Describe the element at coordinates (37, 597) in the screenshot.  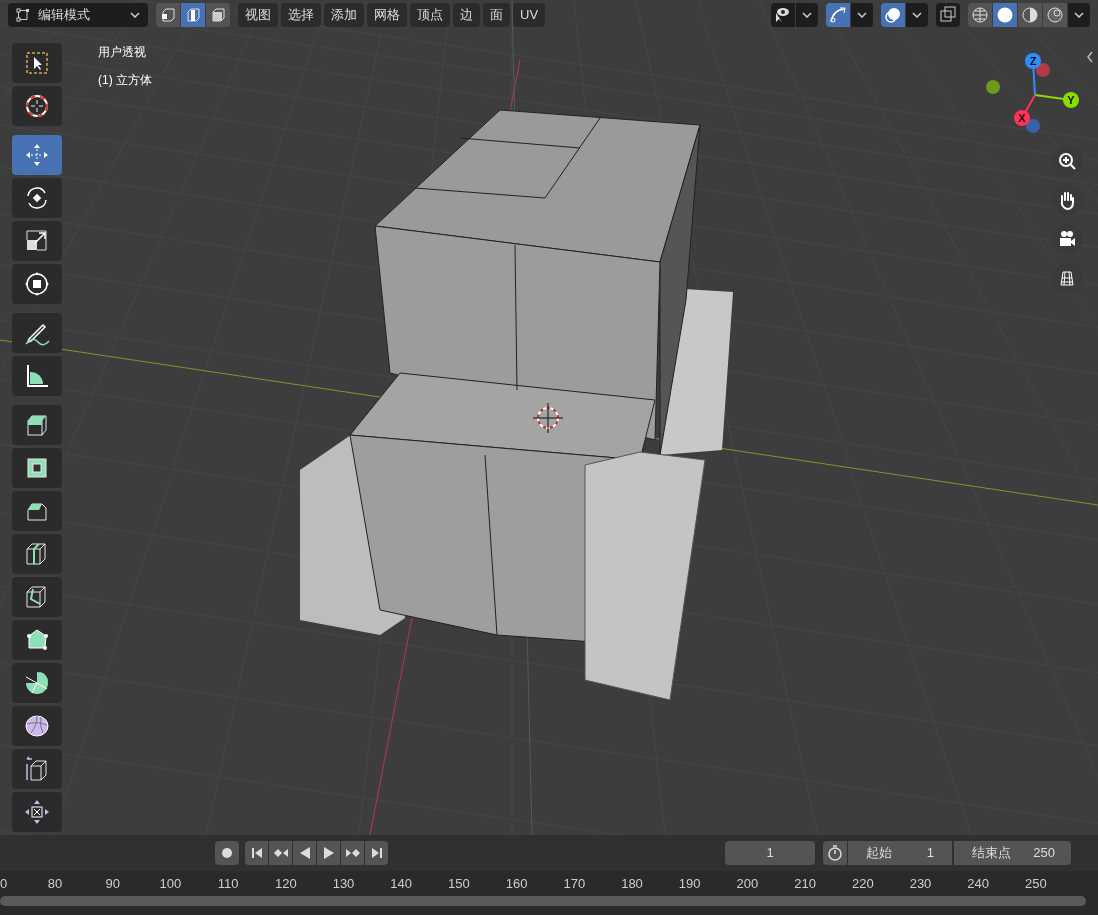
I see `knife-tool-button` at that location.